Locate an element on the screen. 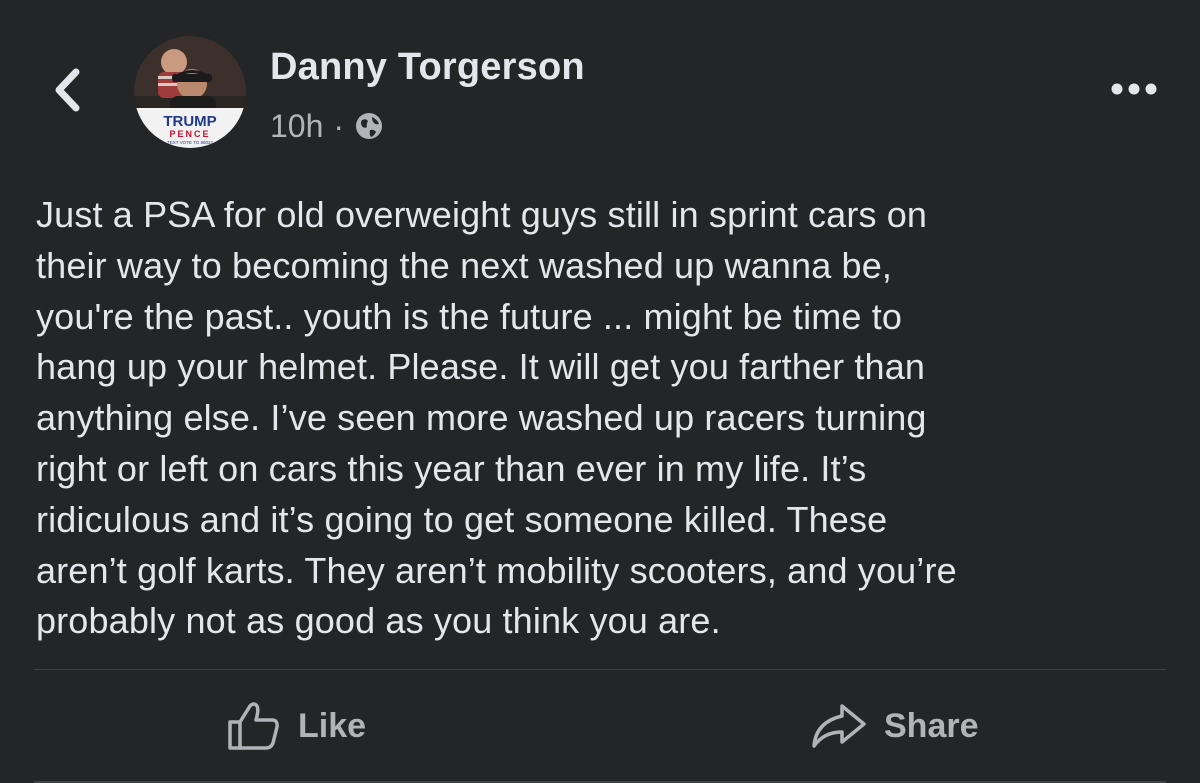 This screenshot has width=1200, height=783. share-button: Share is located at coordinates (894, 726).